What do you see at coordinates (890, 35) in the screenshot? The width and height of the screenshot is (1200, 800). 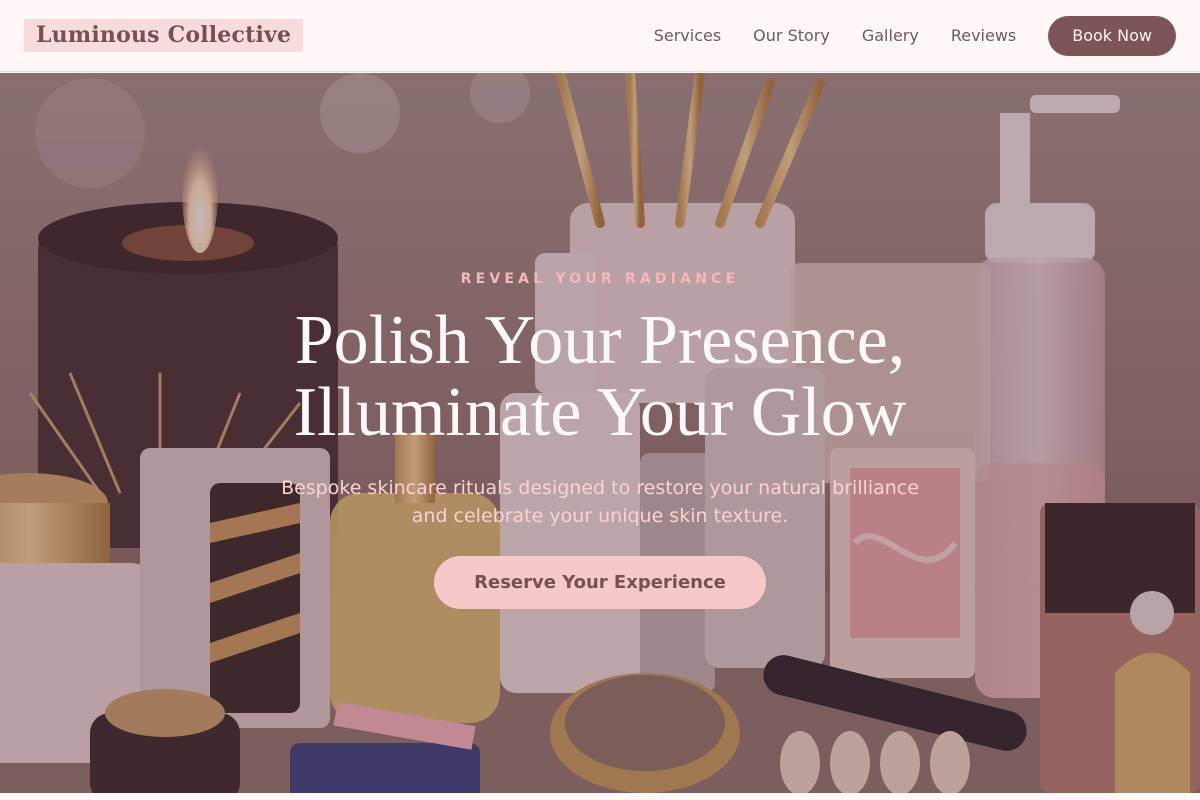 I see `nav-link-gallery: Gallery` at bounding box center [890, 35].